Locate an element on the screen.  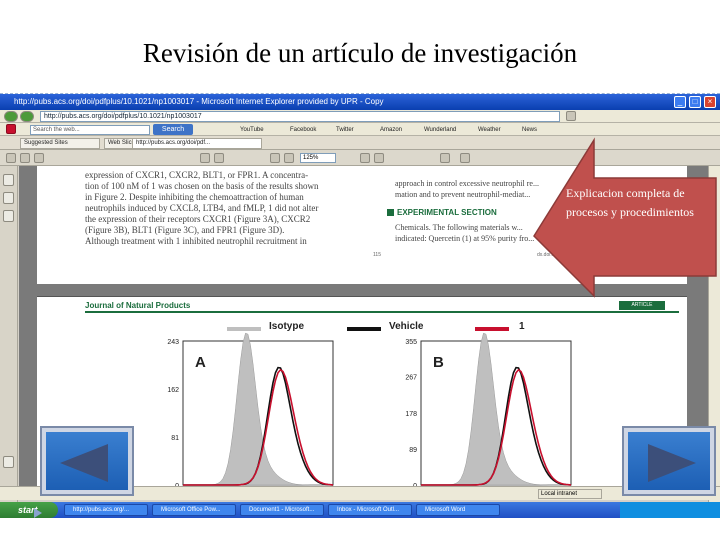
previous-slide-button is located at coordinates (87, 461).